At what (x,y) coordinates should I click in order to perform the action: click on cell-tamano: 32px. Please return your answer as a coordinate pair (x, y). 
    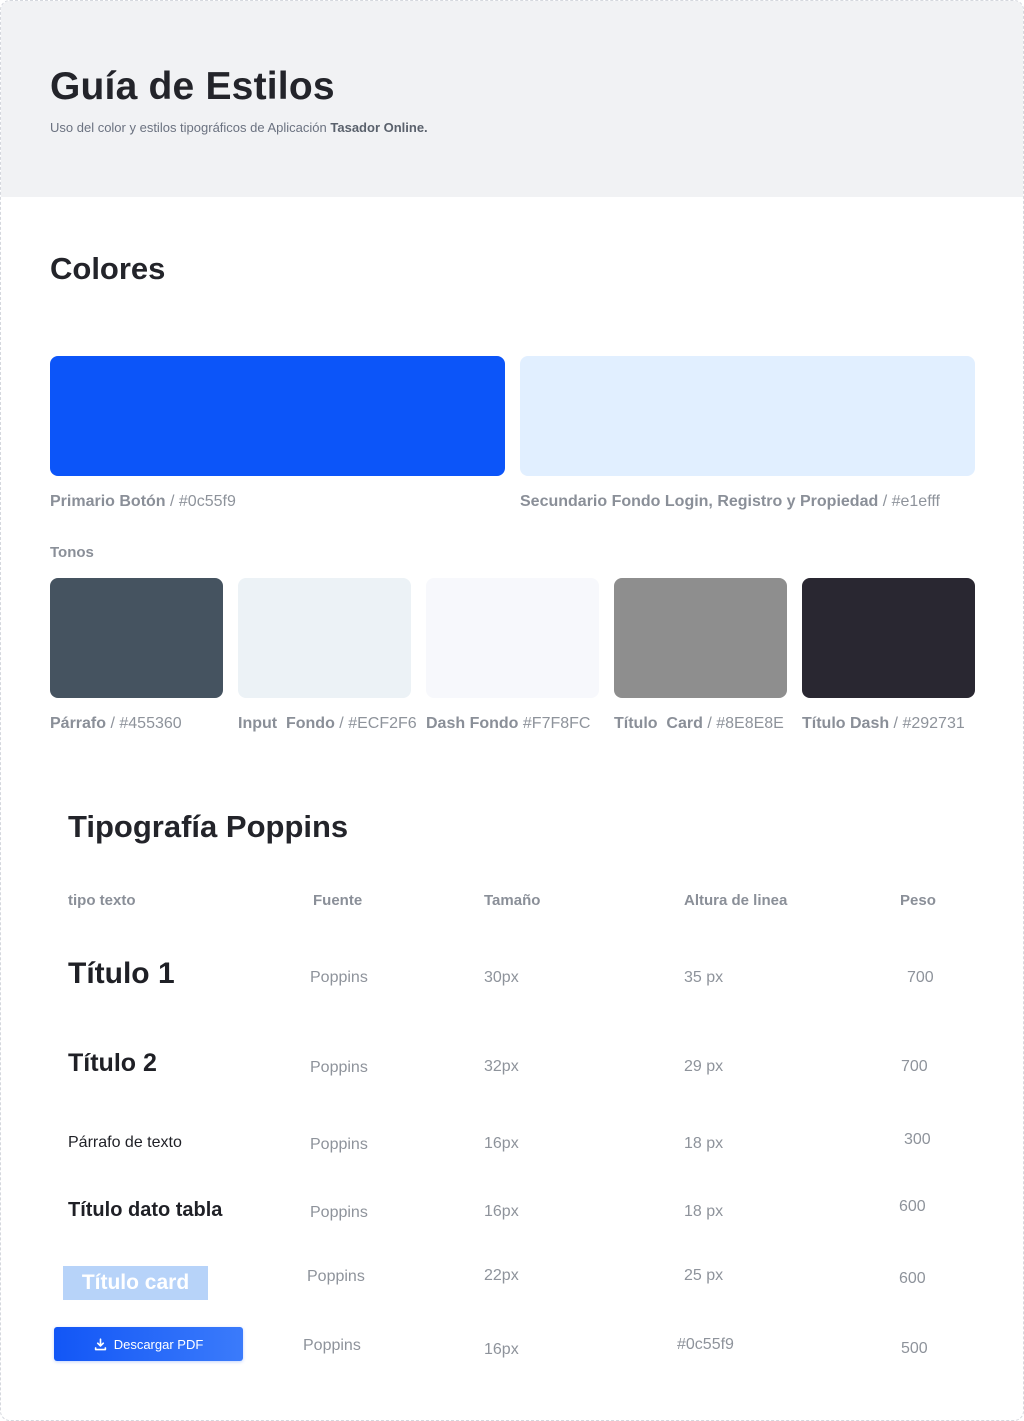
    Looking at the image, I should click on (501, 1066).